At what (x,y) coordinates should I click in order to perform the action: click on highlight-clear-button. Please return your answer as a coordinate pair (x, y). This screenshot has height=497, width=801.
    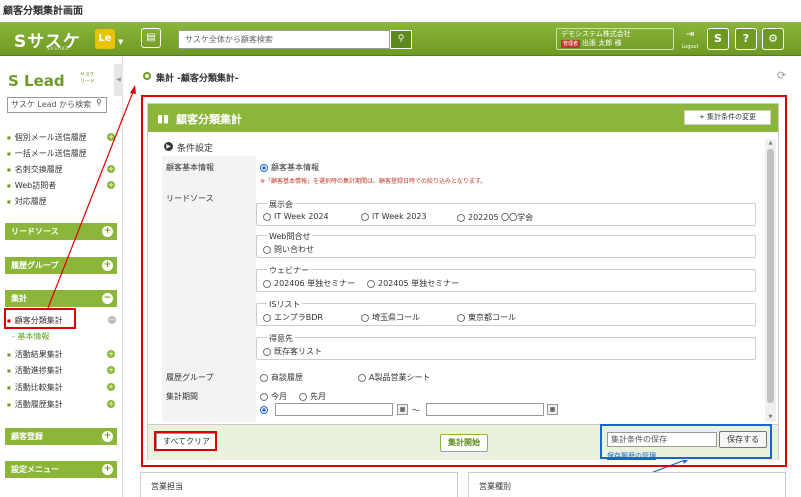
    Looking at the image, I should click on (185, 441).